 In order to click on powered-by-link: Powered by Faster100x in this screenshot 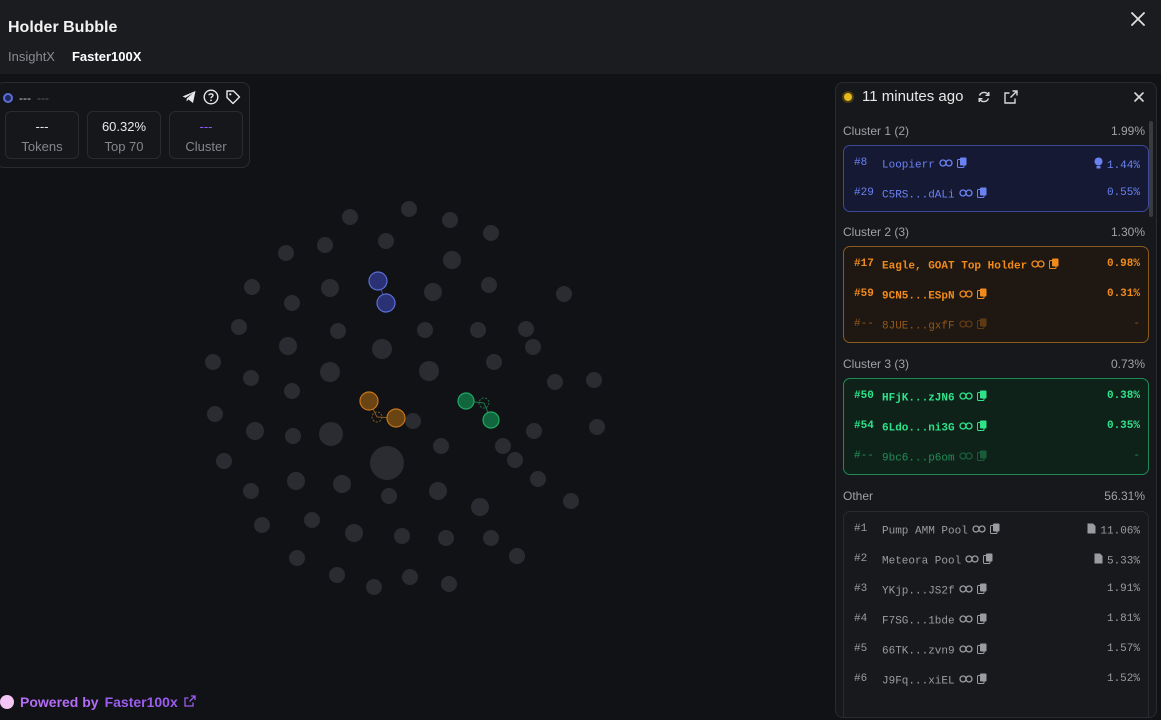, I will do `click(98, 702)`.